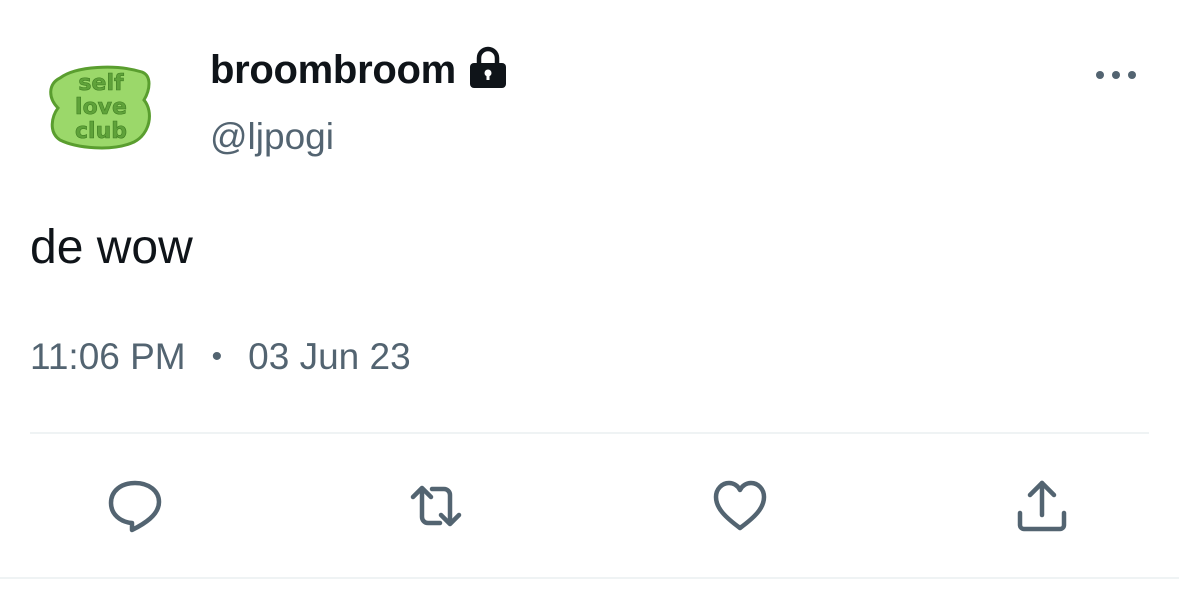  I want to click on self-love-club-logo: self love club, so click(100, 107).